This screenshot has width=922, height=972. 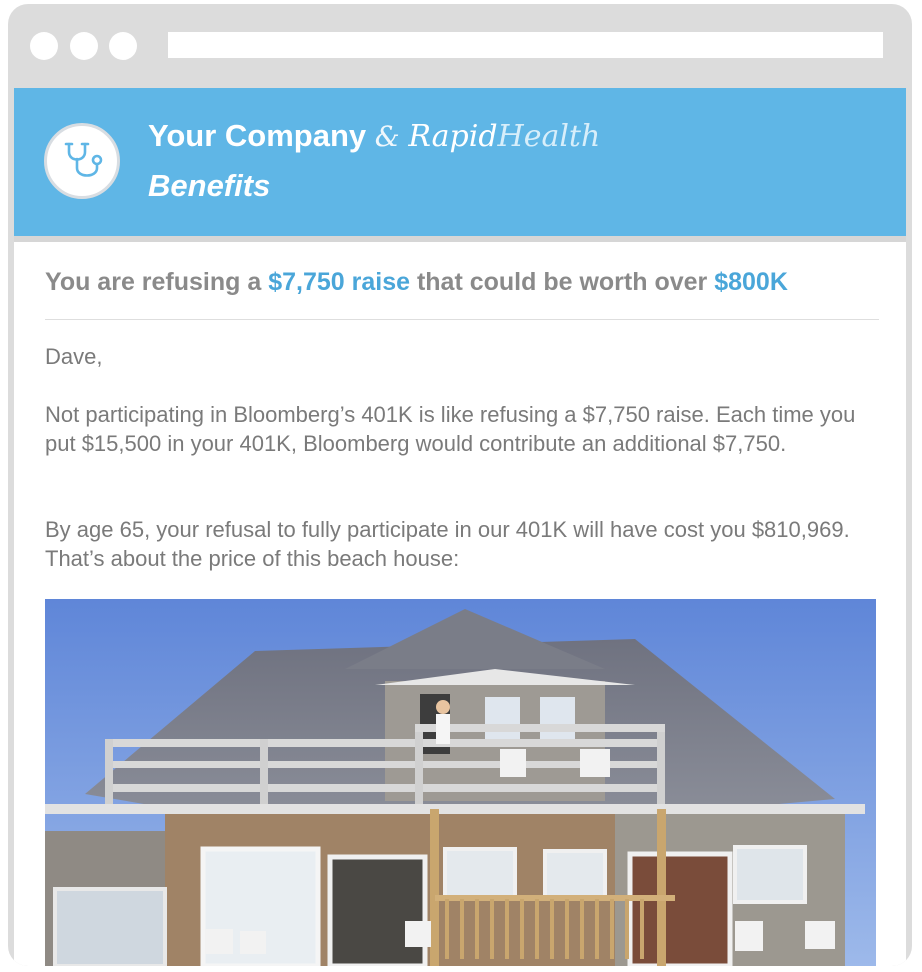 I want to click on address-bar, so click(x=525, y=45).